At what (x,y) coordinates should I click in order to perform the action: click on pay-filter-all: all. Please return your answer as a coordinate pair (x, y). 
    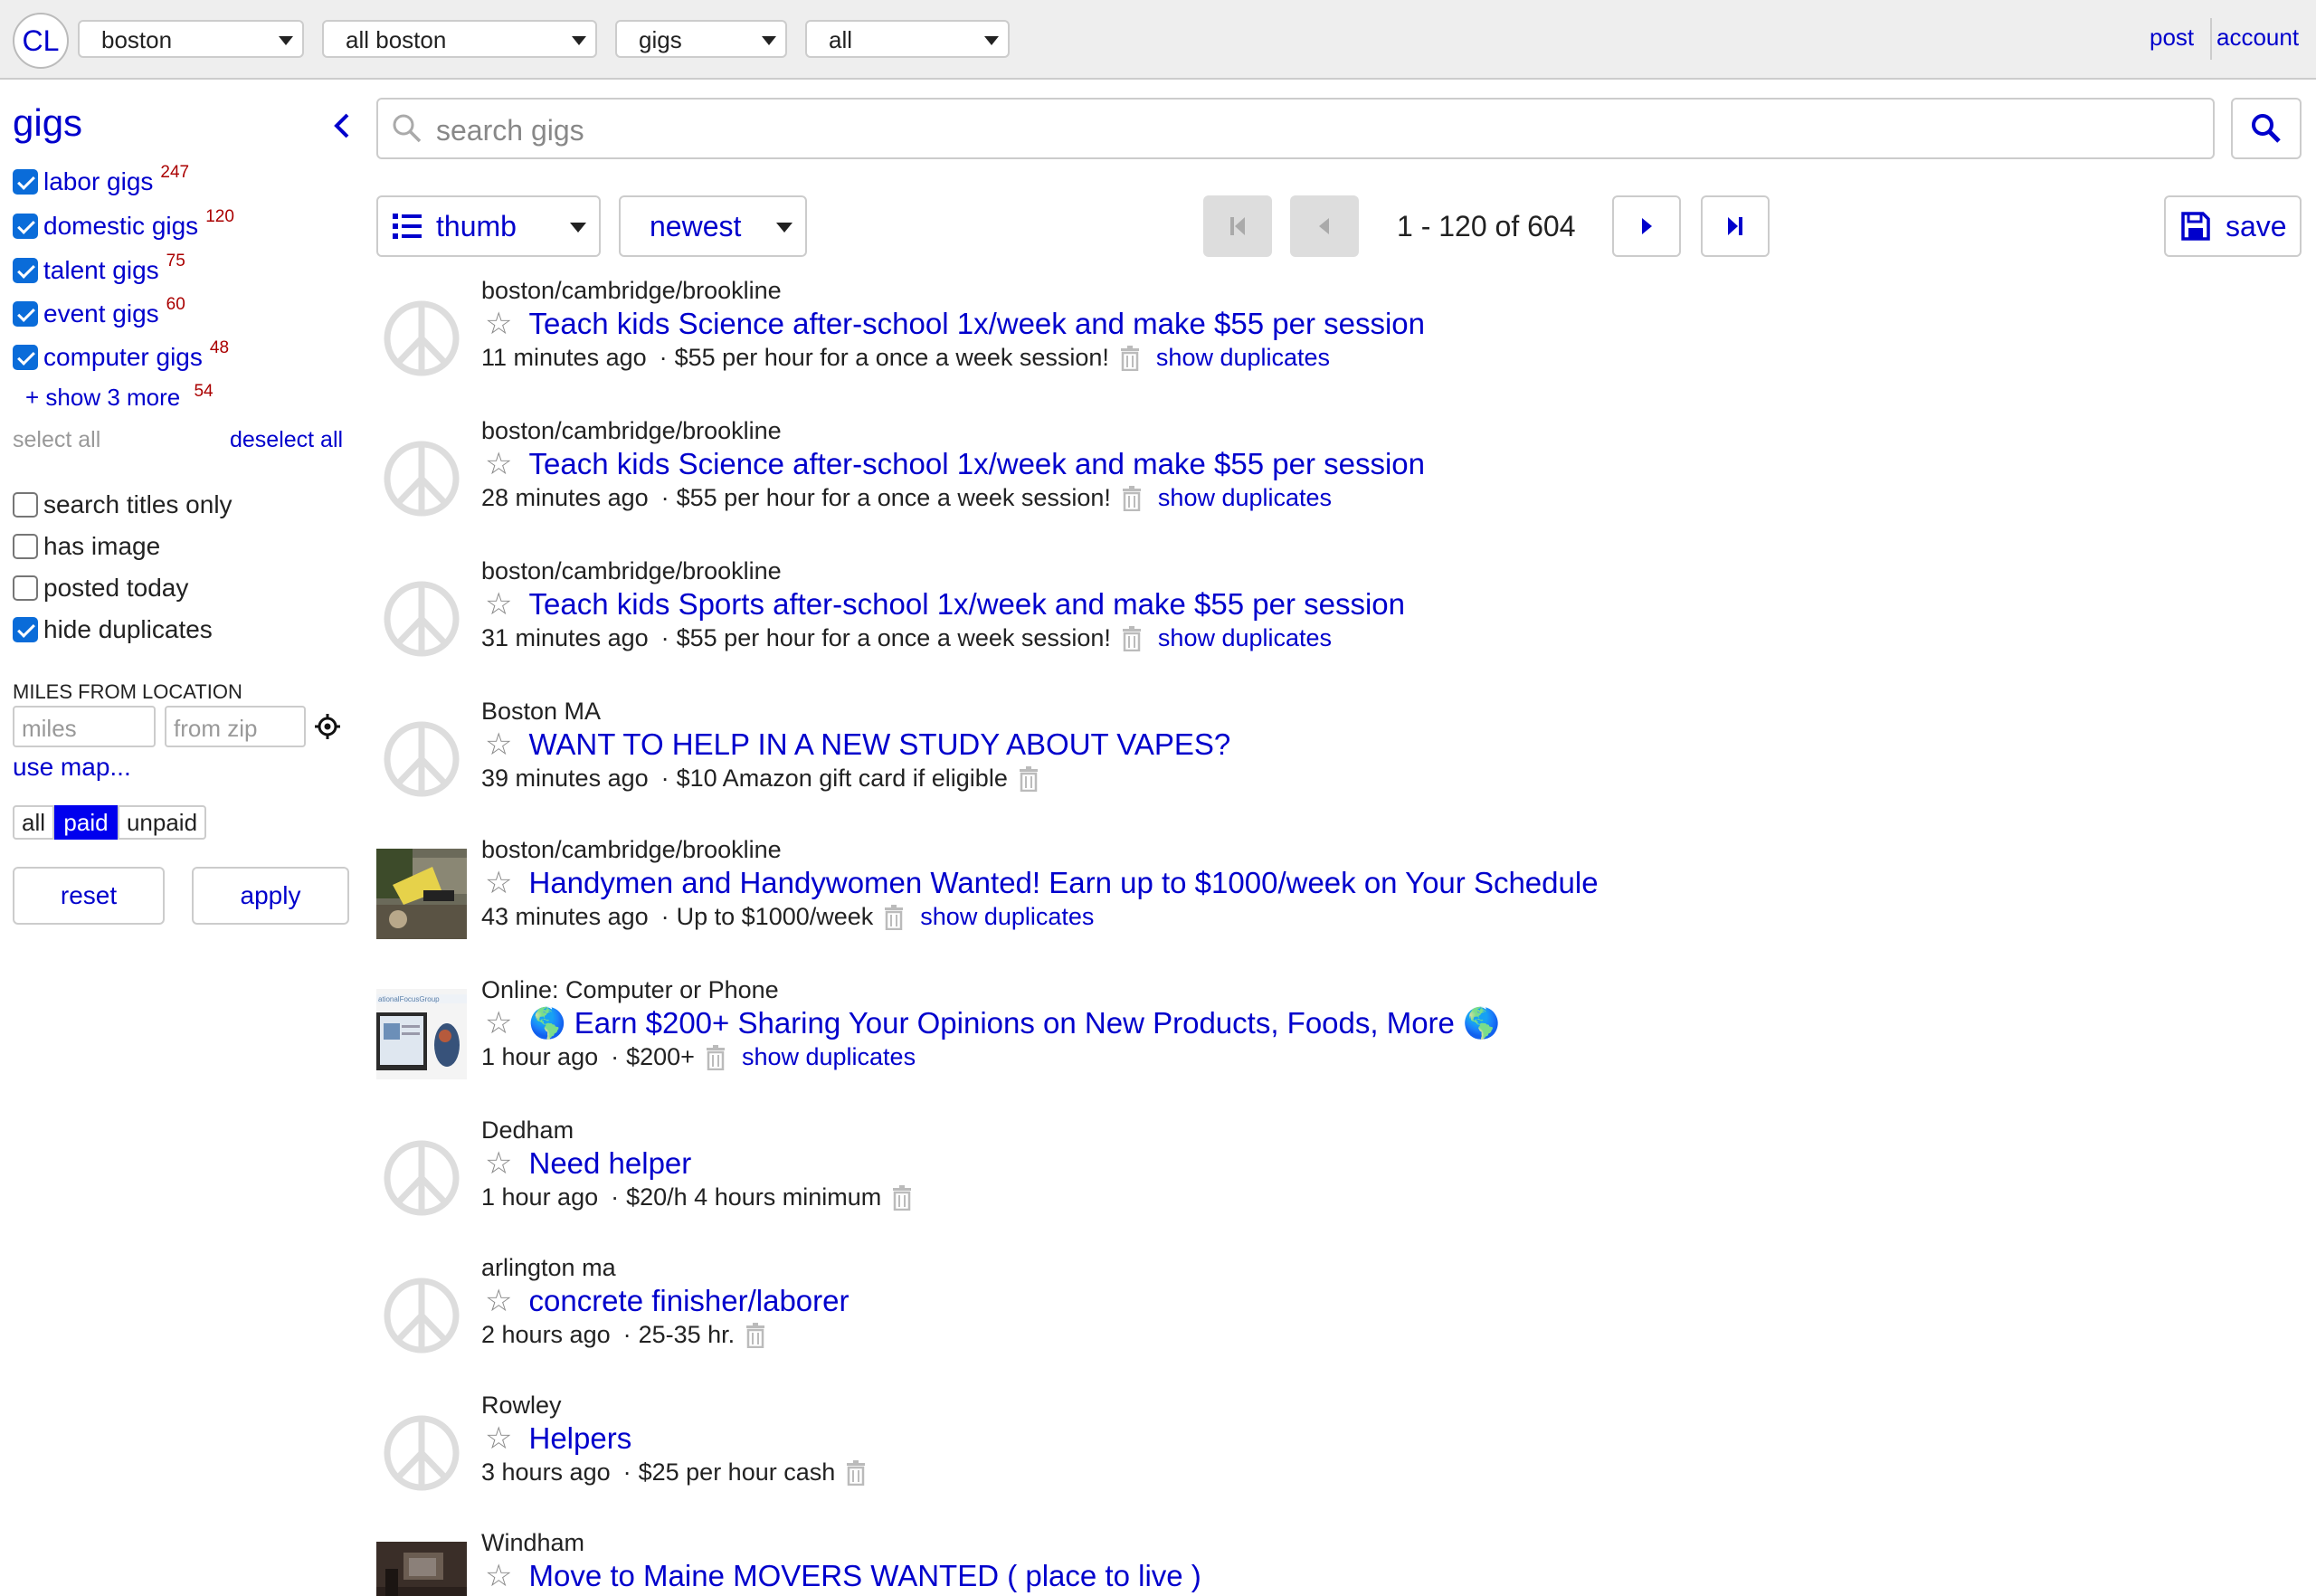
    Looking at the image, I should click on (33, 823).